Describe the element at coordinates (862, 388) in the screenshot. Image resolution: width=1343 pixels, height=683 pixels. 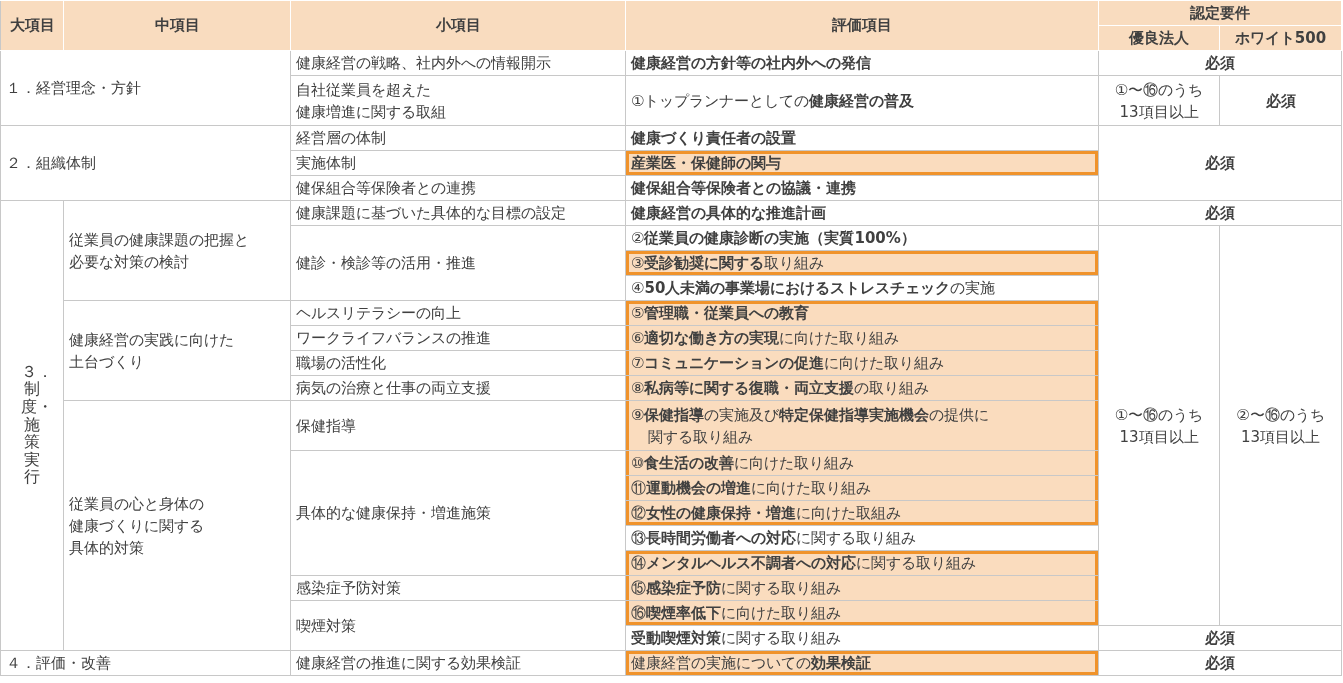
I see `table-cell: ⑧私病等に関する復職・両立支援の取り組み` at that location.